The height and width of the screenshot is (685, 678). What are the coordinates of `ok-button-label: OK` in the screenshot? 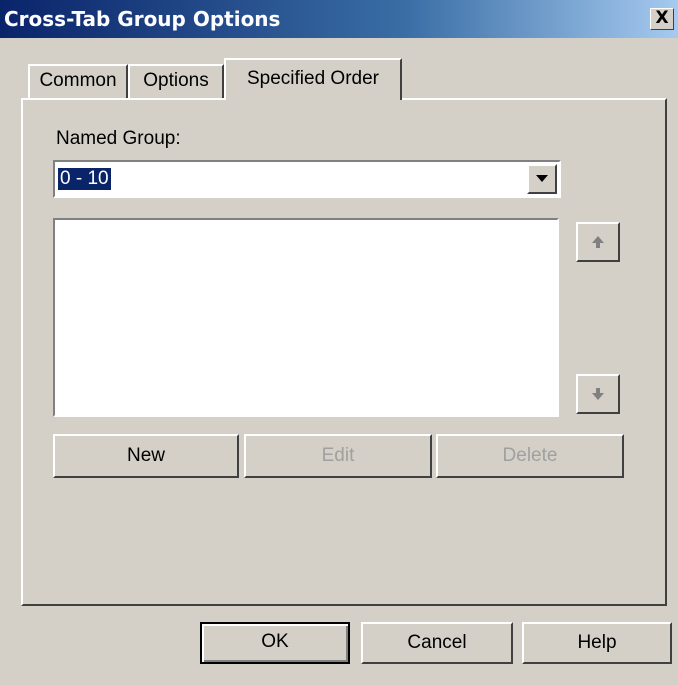 It's located at (275, 641).